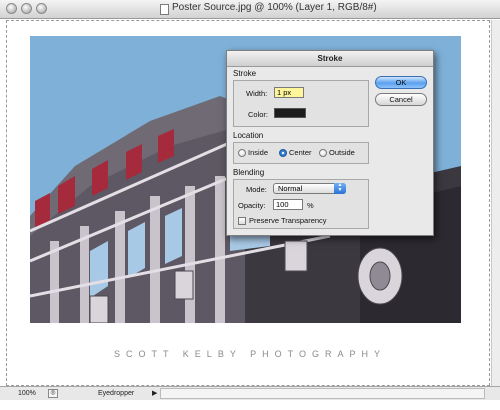 This screenshot has width=500, height=410. What do you see at coordinates (248, 135) in the screenshot?
I see `location-group-label: Location` at bounding box center [248, 135].